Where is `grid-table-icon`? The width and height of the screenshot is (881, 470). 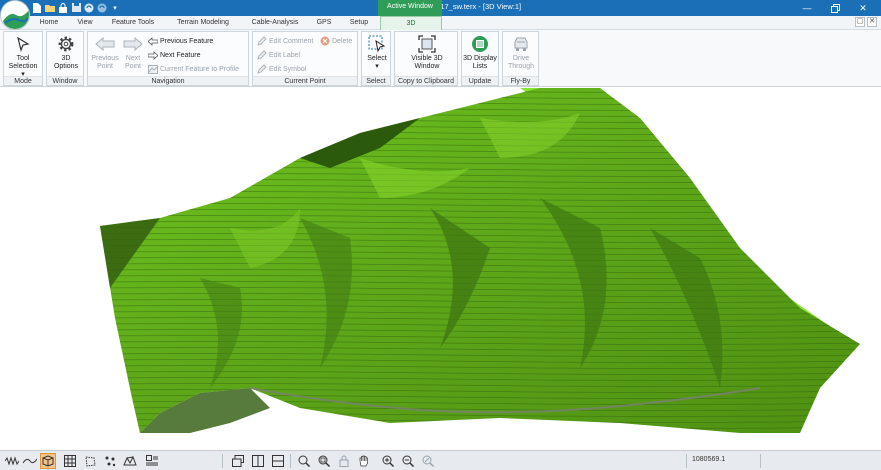
grid-table-icon is located at coordinates (70, 461).